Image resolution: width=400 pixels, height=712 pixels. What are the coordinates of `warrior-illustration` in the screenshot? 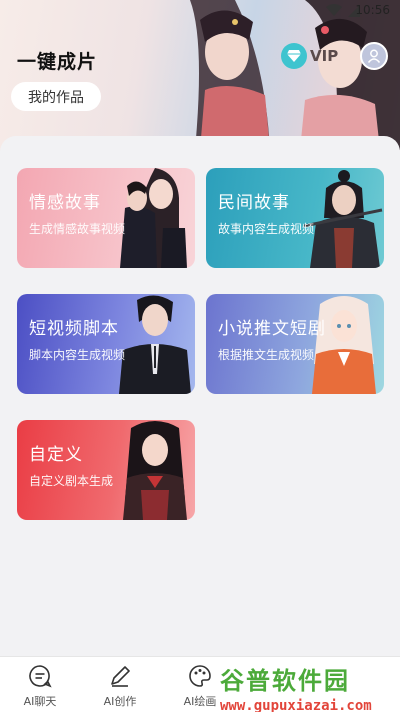 It's located at (343, 219).